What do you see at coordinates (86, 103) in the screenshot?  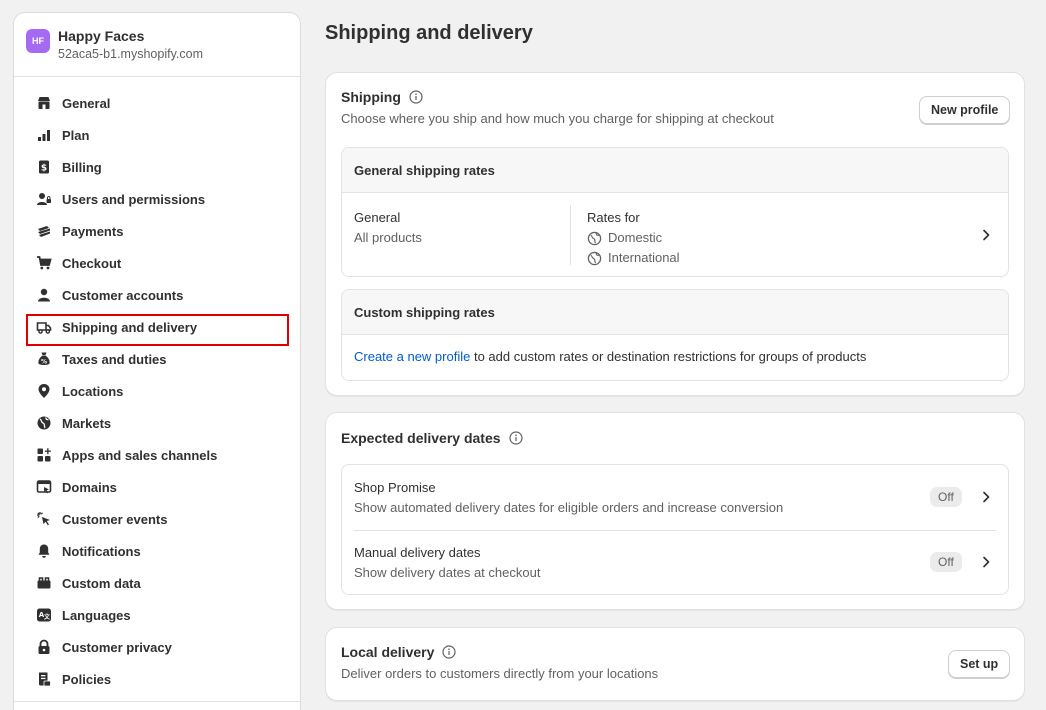 I see `nav-label: General` at bounding box center [86, 103].